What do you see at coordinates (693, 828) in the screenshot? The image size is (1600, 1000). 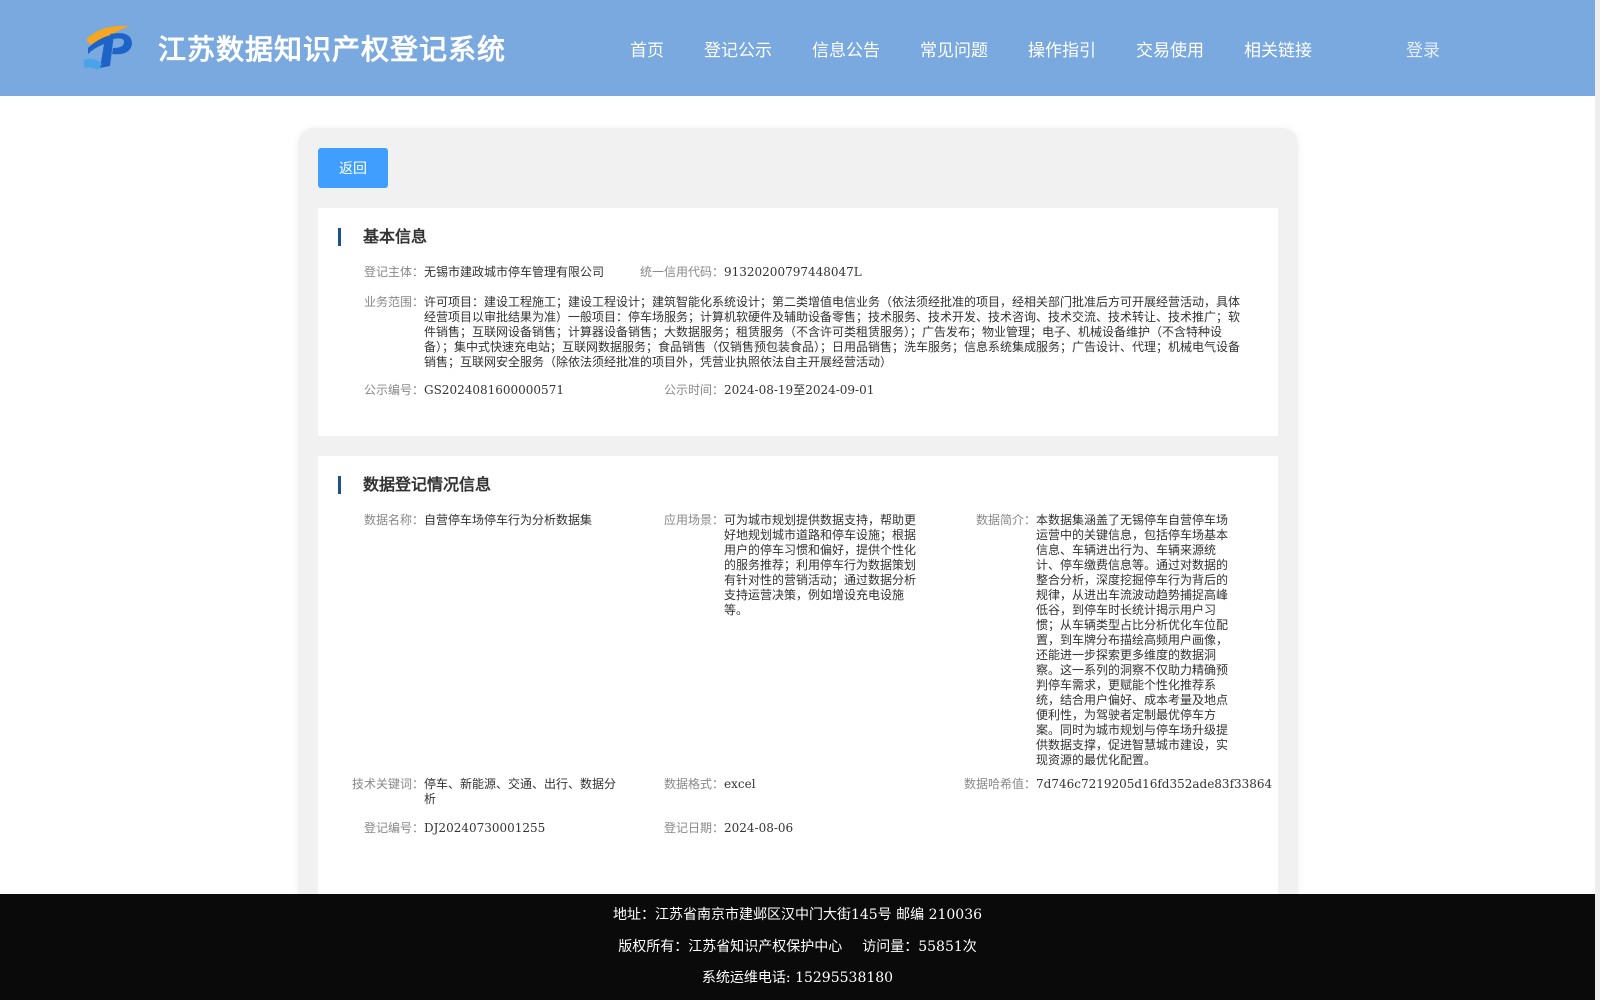 I see `reg-date-label: 登记日期：` at bounding box center [693, 828].